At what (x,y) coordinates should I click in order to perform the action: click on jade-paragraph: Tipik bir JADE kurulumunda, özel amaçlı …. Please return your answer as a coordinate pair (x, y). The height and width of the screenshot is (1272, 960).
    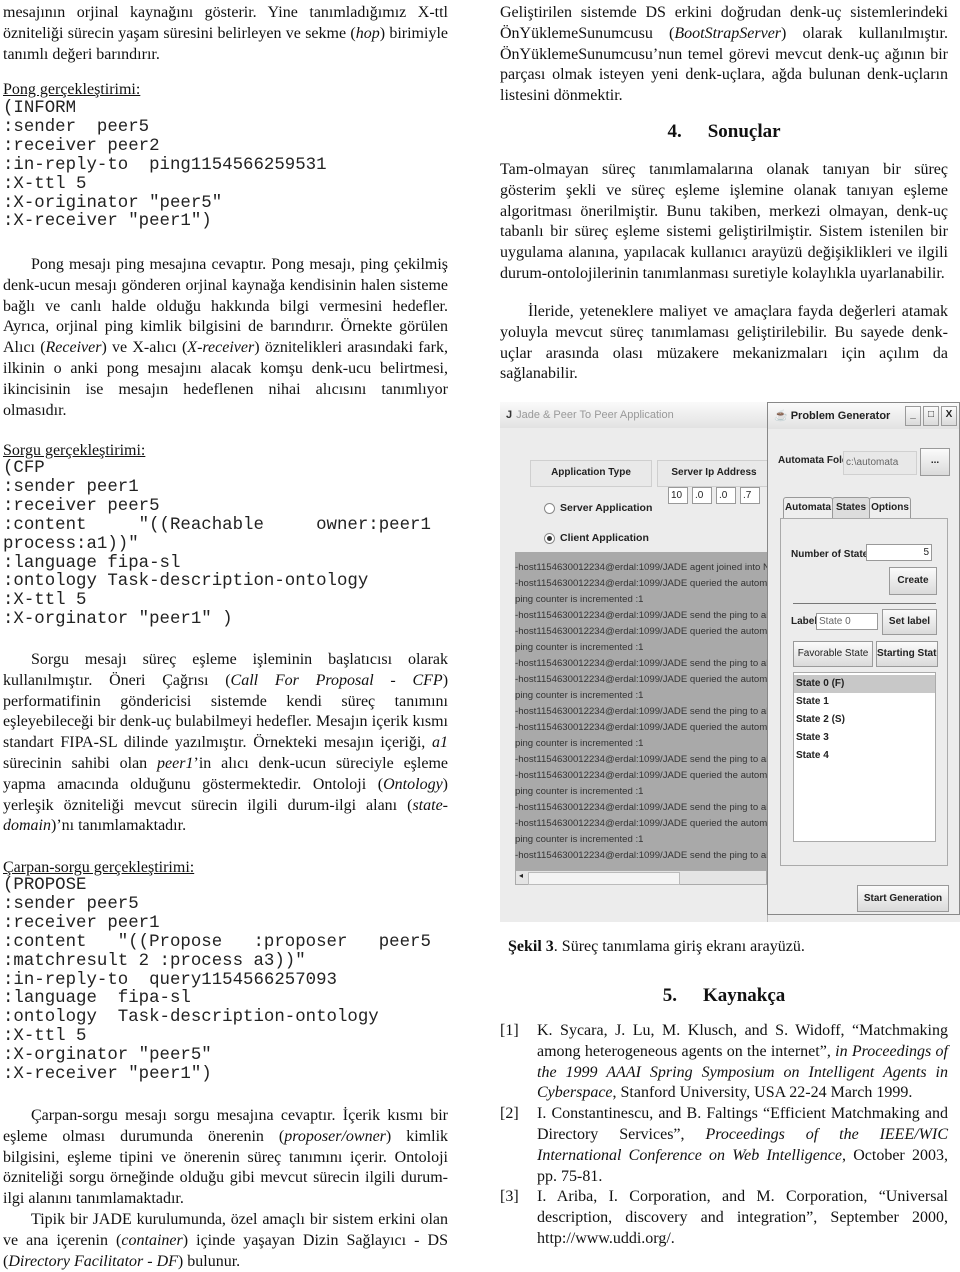
    Looking at the image, I should click on (225, 1241).